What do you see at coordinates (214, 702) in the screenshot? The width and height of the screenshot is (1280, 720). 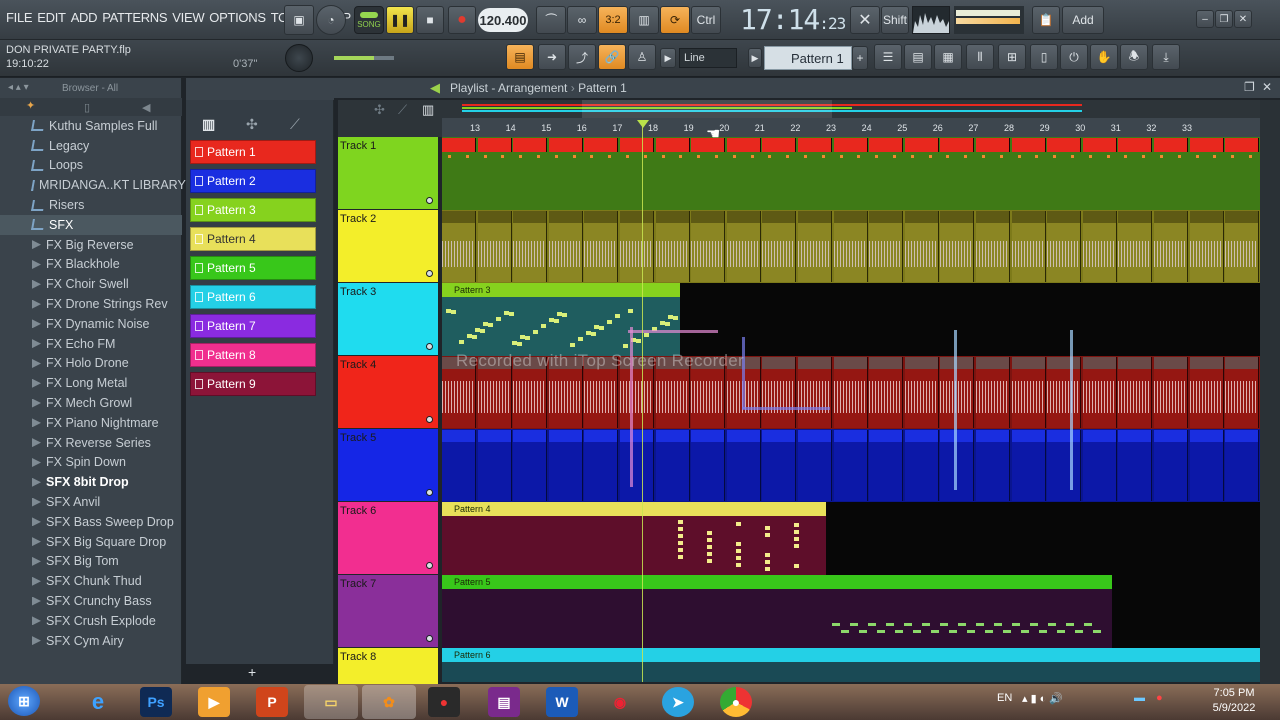 I see `media-player-icon: ▶` at bounding box center [214, 702].